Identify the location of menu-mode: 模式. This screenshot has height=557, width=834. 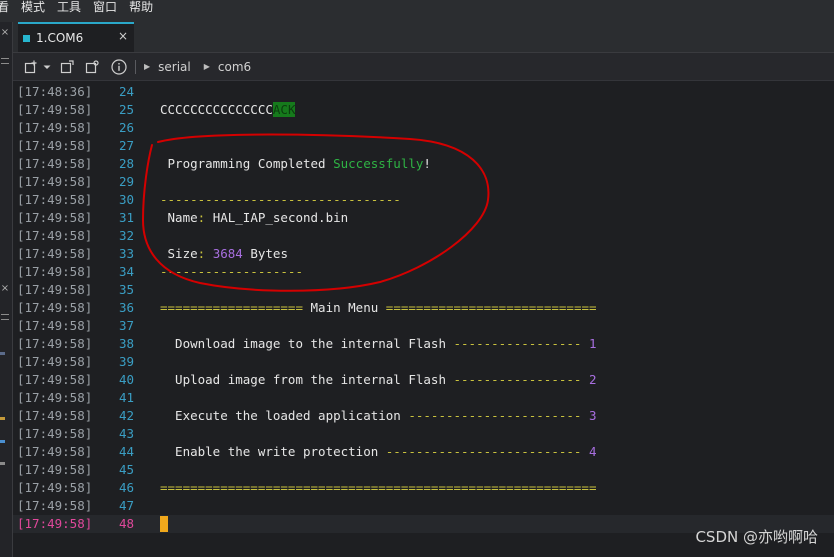
(33, 11).